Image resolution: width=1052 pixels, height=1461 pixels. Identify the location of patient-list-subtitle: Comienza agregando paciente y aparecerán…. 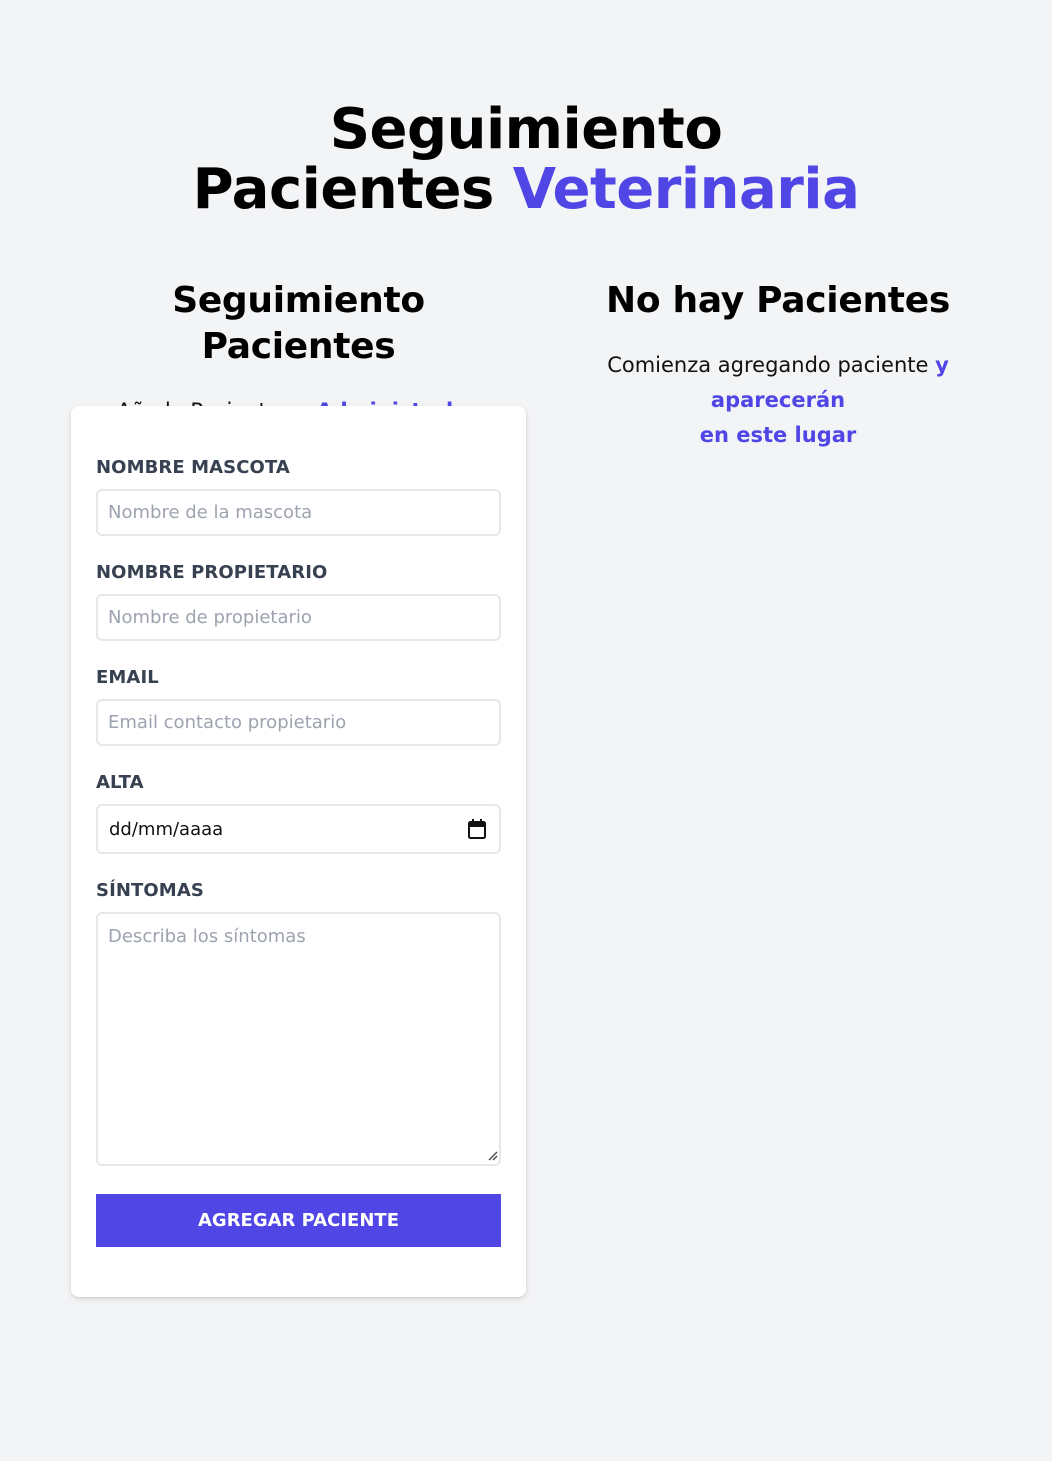
(778, 400).